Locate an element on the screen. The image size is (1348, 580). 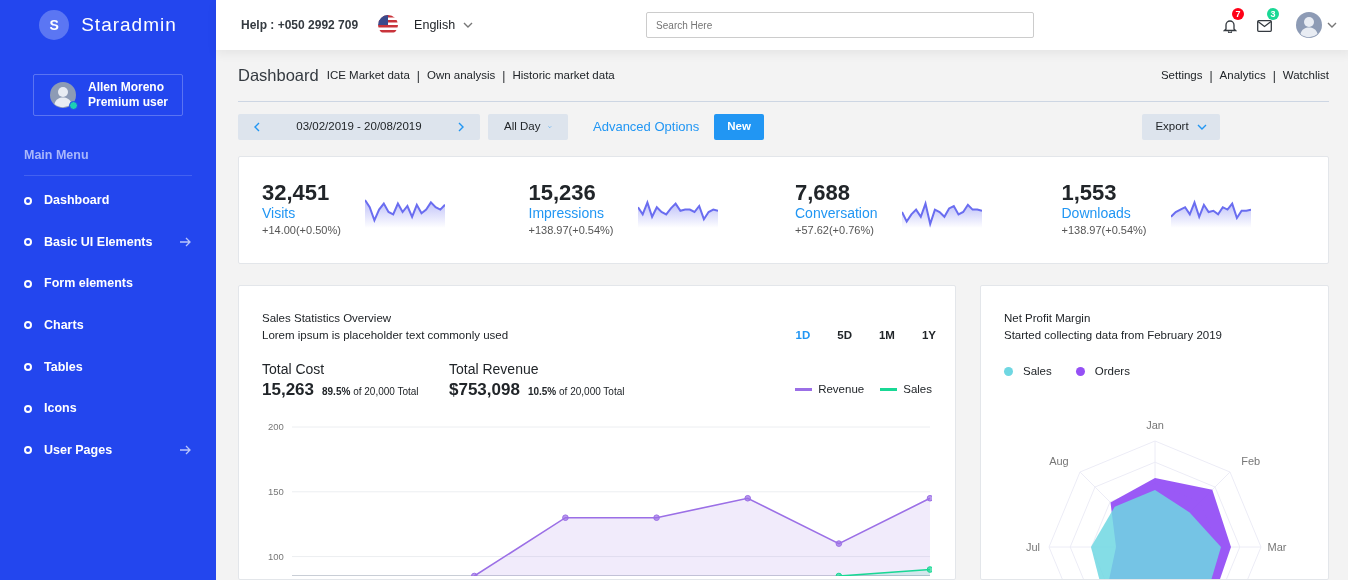
date-range-text: 03/02/2019 - 20/08/2019 is located at coordinates (359, 127).